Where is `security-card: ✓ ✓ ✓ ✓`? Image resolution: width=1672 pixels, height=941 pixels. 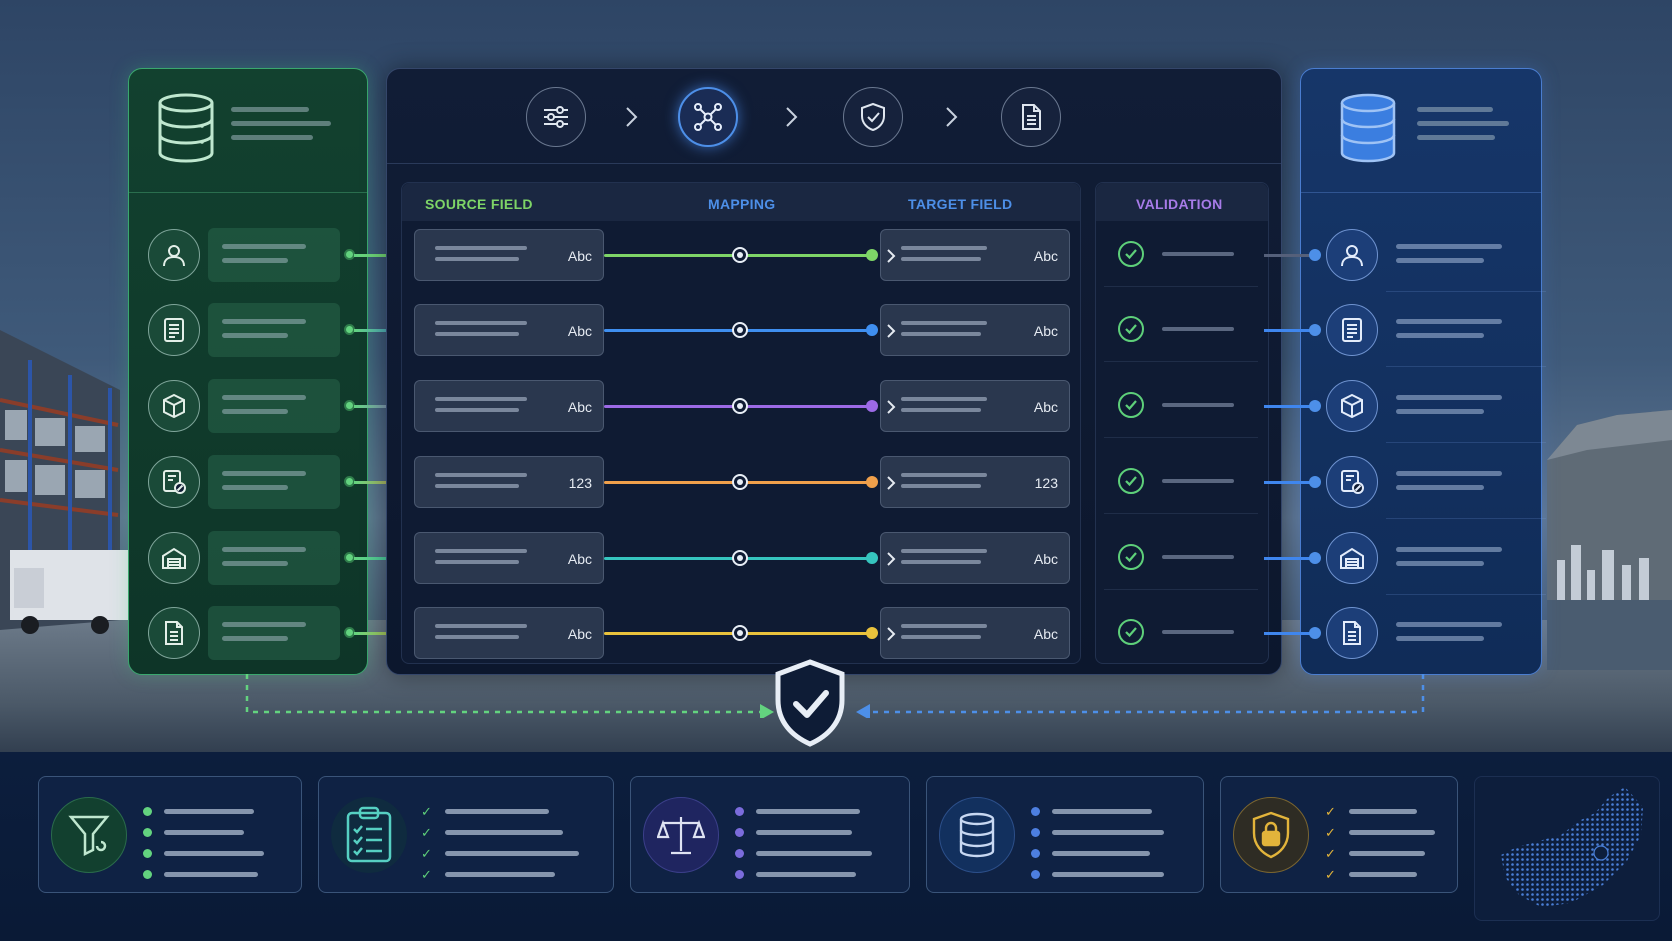 security-card: ✓ ✓ ✓ ✓ is located at coordinates (1339, 834).